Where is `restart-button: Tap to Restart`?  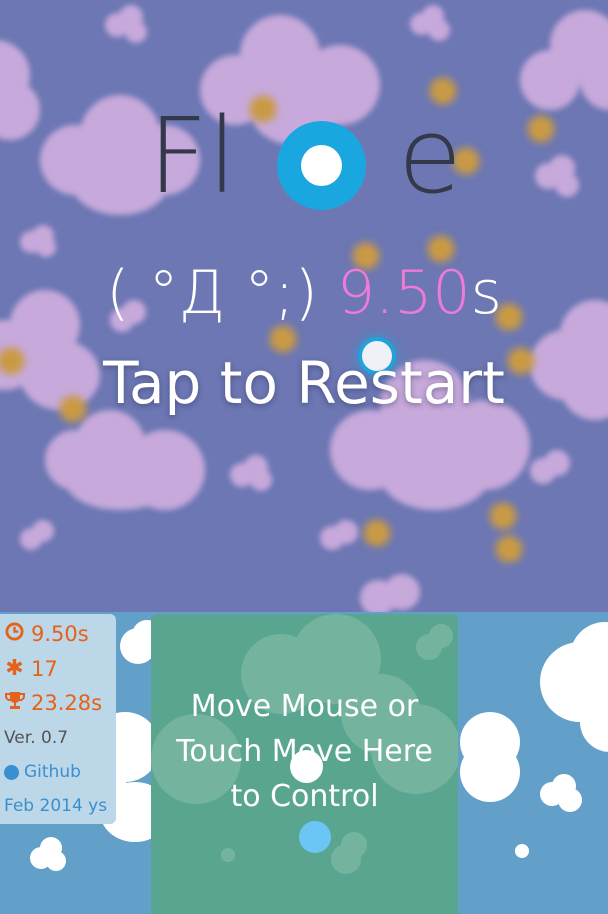
restart-button: Tap to Restart is located at coordinates (304, 383).